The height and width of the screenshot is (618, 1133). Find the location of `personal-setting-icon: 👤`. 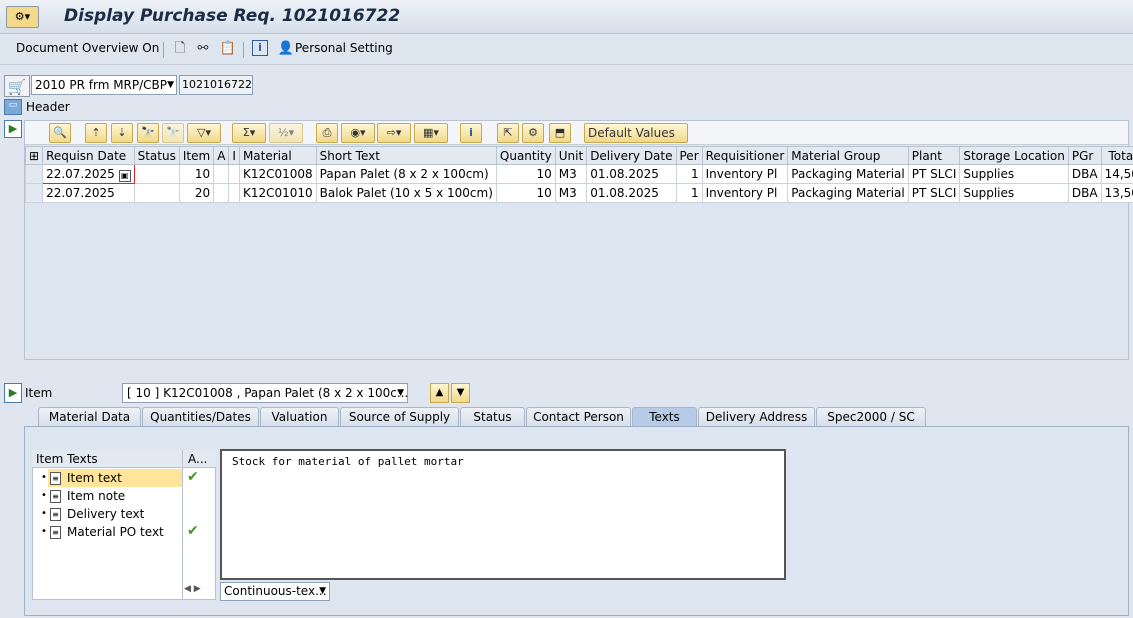

personal-setting-icon: 👤 is located at coordinates (286, 49).